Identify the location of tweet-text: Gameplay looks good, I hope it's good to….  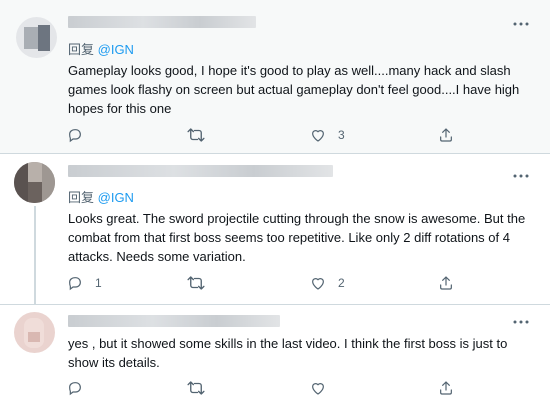
(294, 89).